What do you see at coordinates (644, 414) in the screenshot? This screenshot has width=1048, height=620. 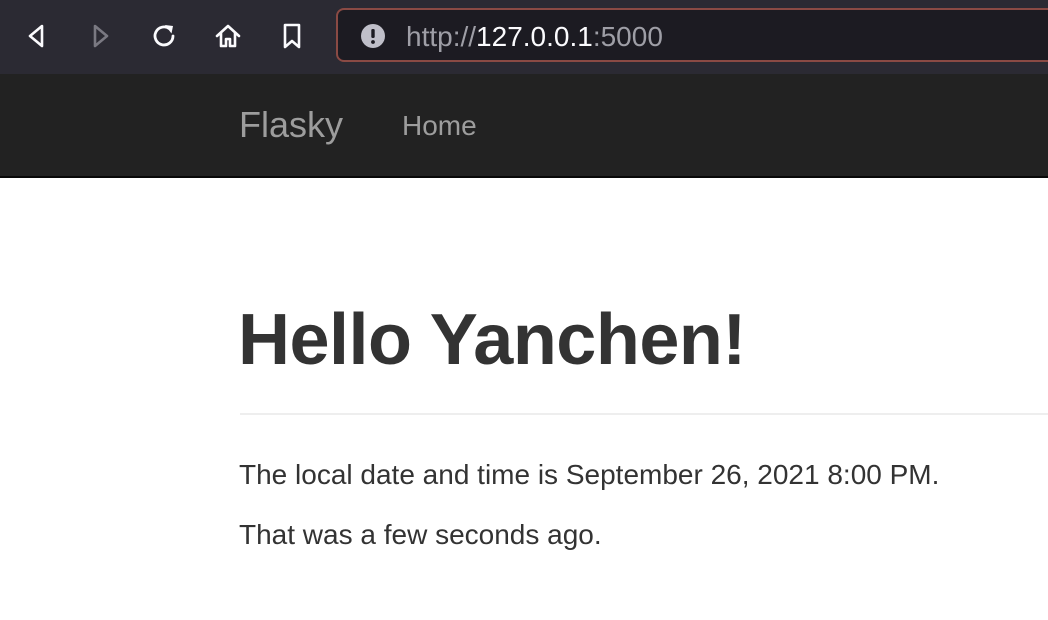 I see `header-divider` at bounding box center [644, 414].